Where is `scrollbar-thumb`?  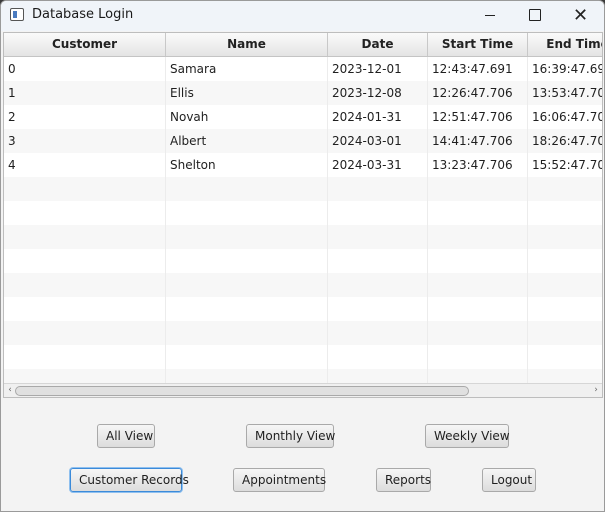
scrollbar-thumb is located at coordinates (242, 391).